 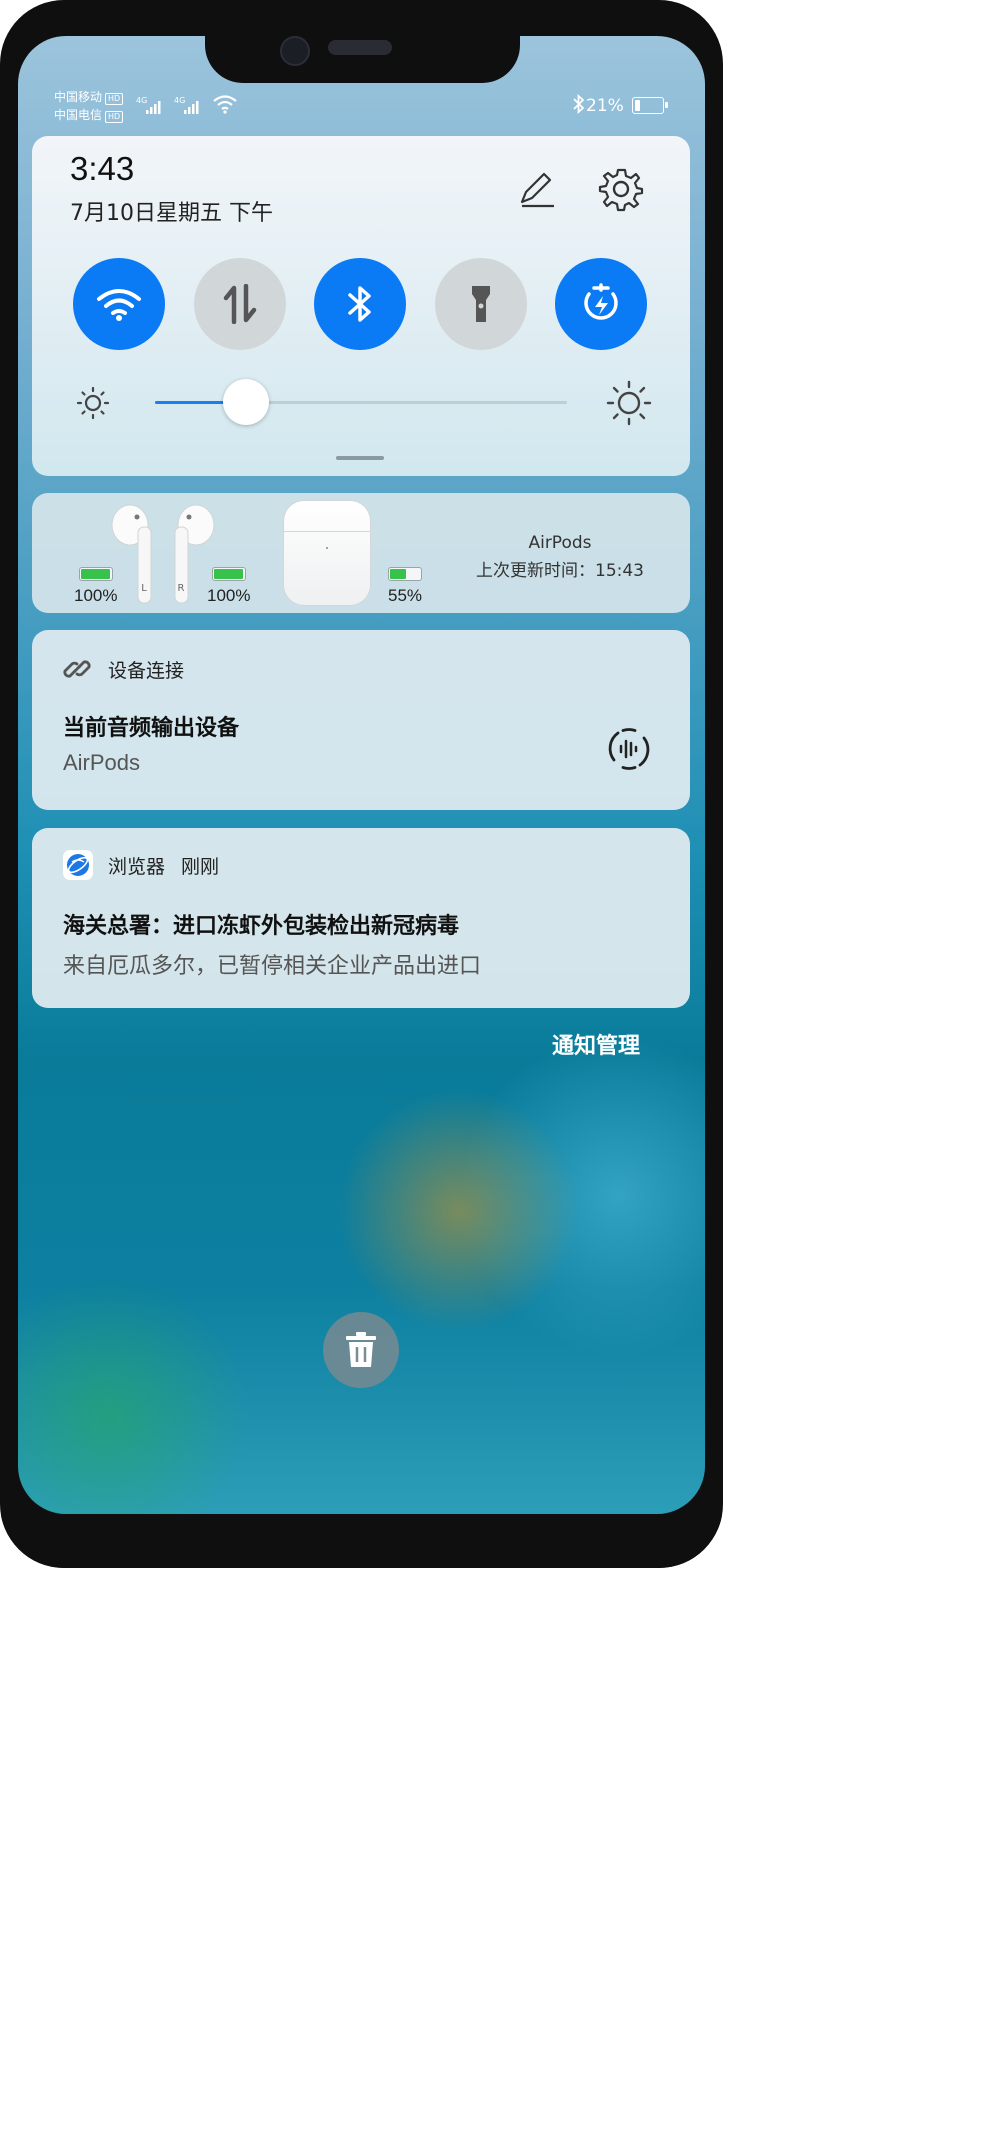 I want to click on flashlight-icon, so click(x=481, y=304).